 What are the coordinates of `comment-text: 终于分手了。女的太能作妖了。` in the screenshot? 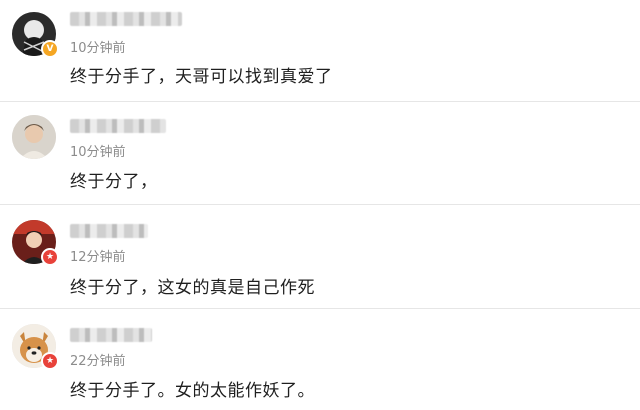 It's located at (192, 391).